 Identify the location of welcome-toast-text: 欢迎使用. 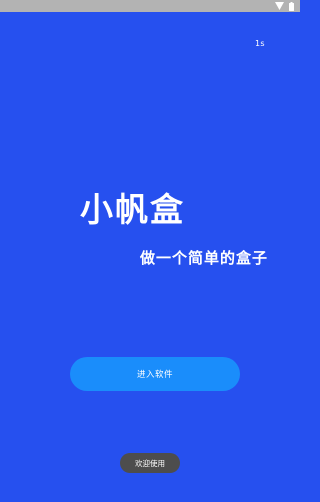
(150, 463).